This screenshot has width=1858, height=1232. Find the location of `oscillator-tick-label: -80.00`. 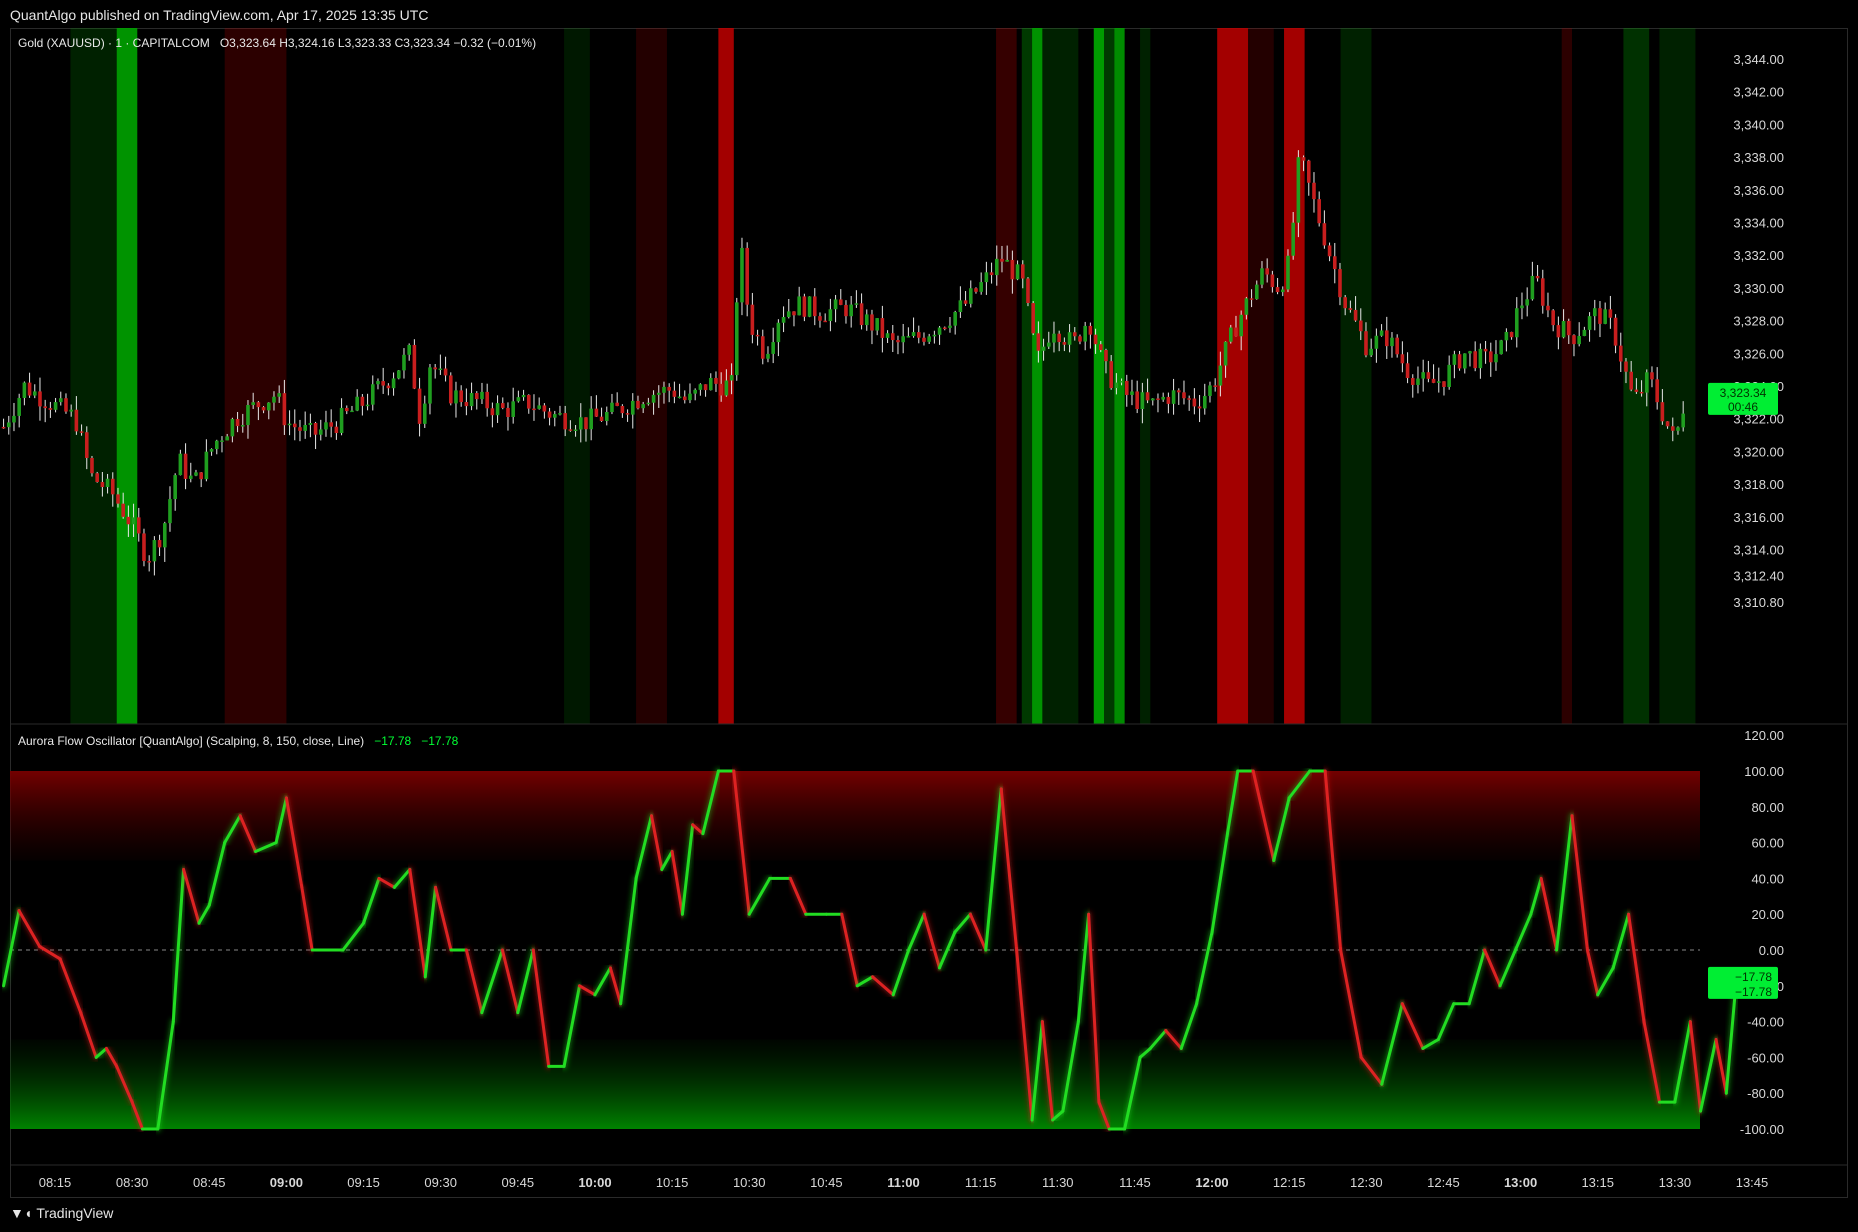

oscillator-tick-label: -80.00 is located at coordinates (1765, 1093).